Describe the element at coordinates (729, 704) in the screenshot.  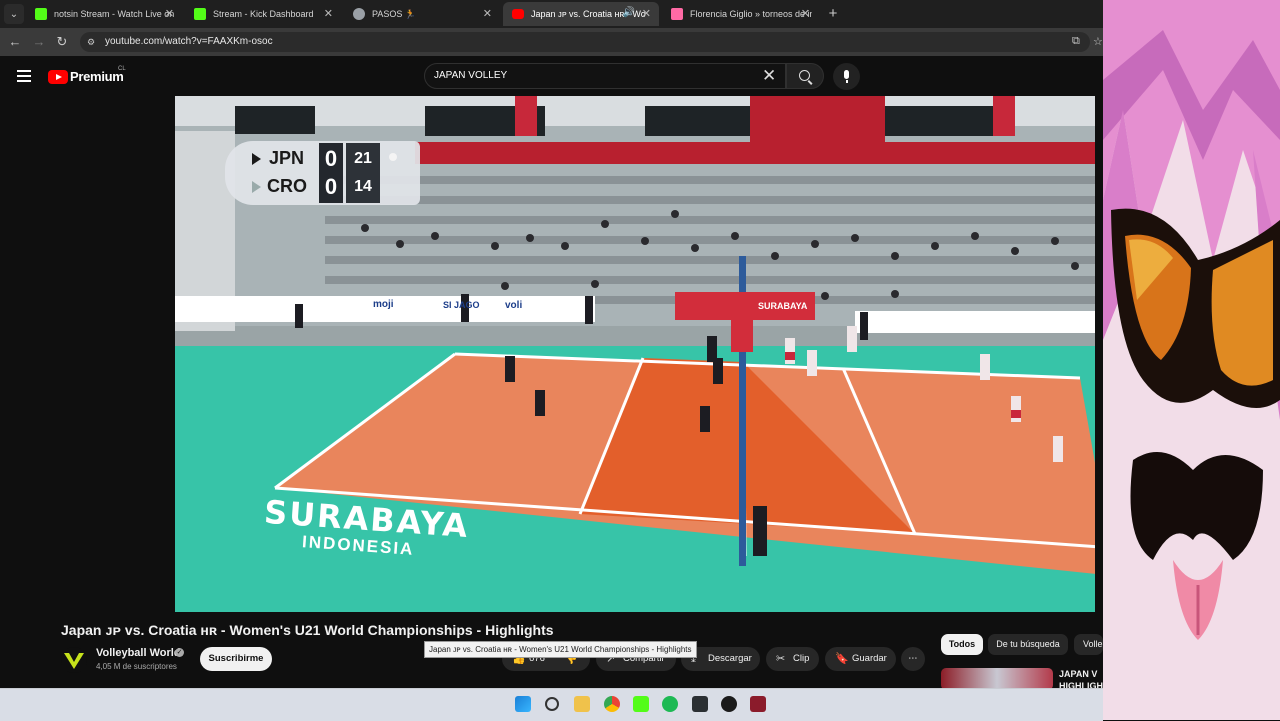
I see `obs-icon` at that location.